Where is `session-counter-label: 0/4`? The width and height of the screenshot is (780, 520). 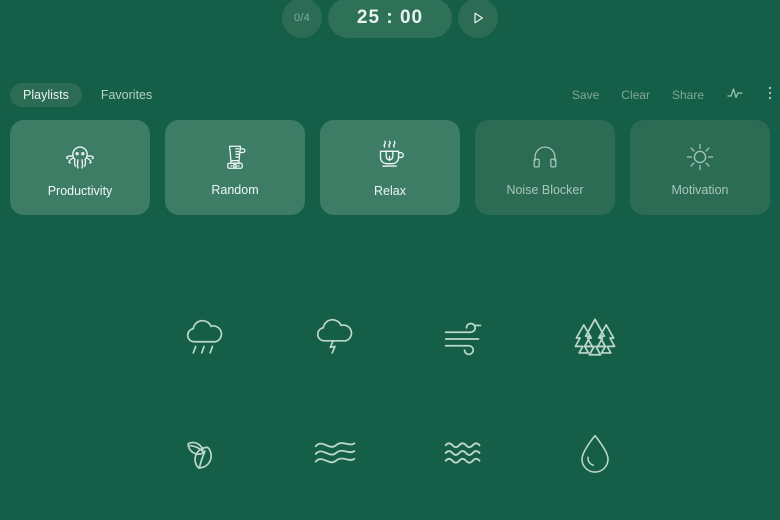
session-counter-label: 0/4 is located at coordinates (302, 18).